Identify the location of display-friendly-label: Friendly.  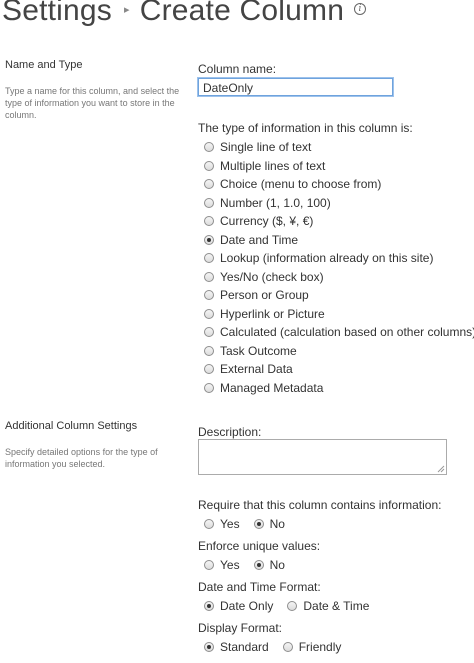
(320, 647).